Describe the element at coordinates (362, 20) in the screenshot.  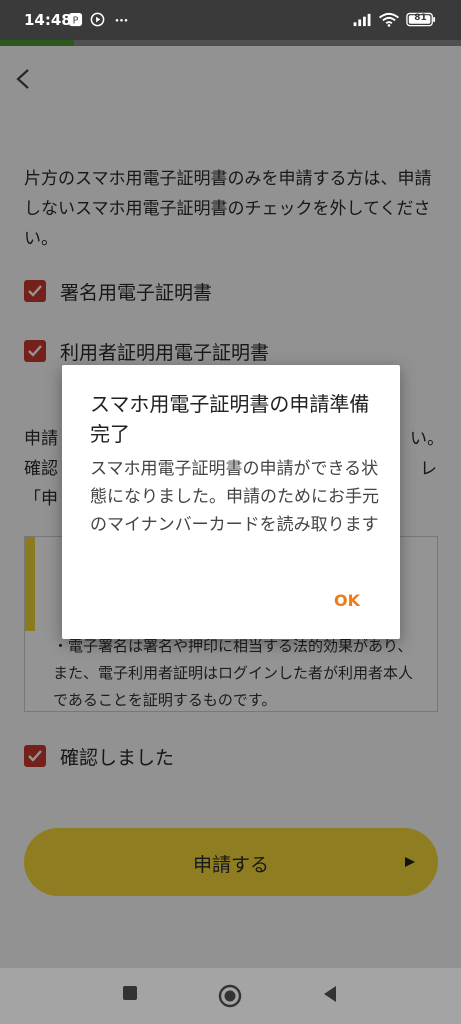
I see `signal-icon` at that location.